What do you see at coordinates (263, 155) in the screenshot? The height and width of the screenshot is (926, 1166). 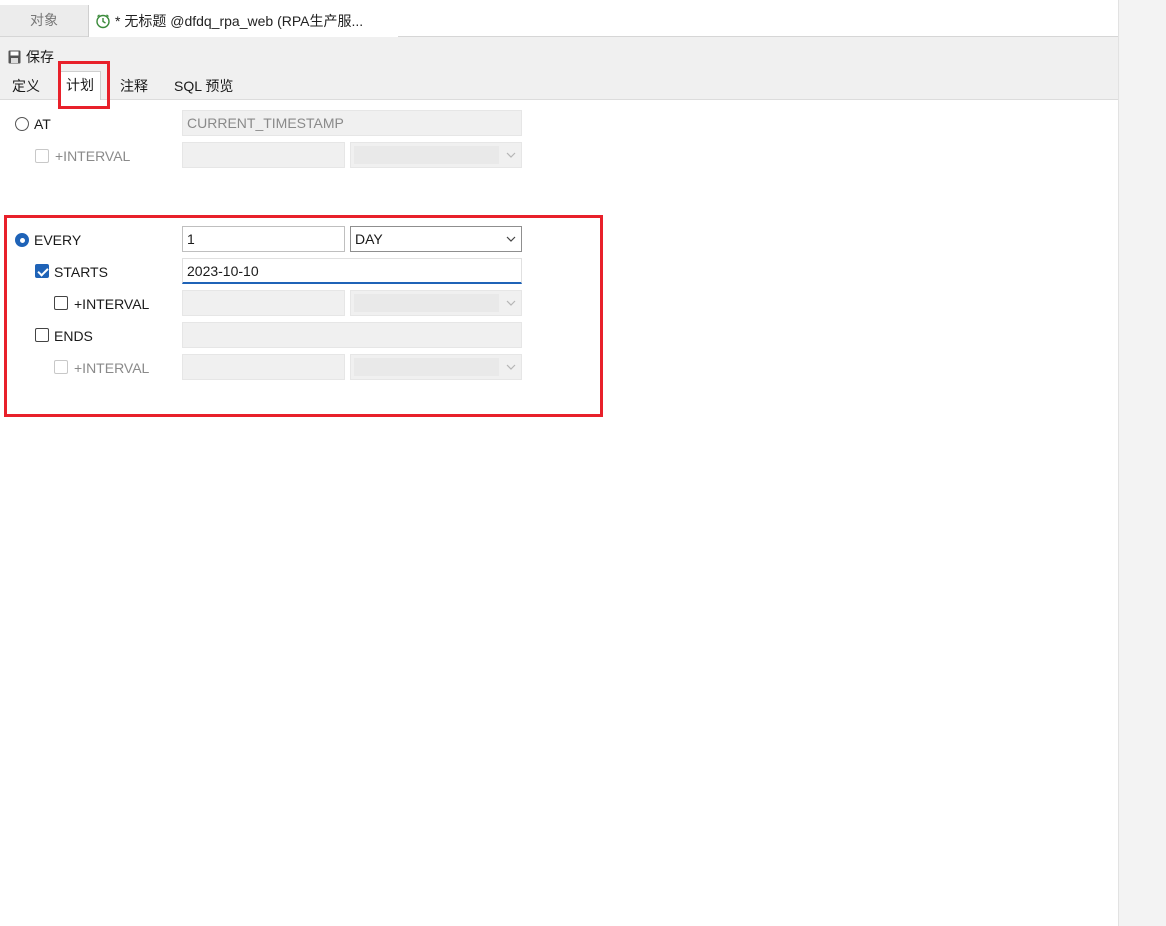 I see `at-interval-value-field` at bounding box center [263, 155].